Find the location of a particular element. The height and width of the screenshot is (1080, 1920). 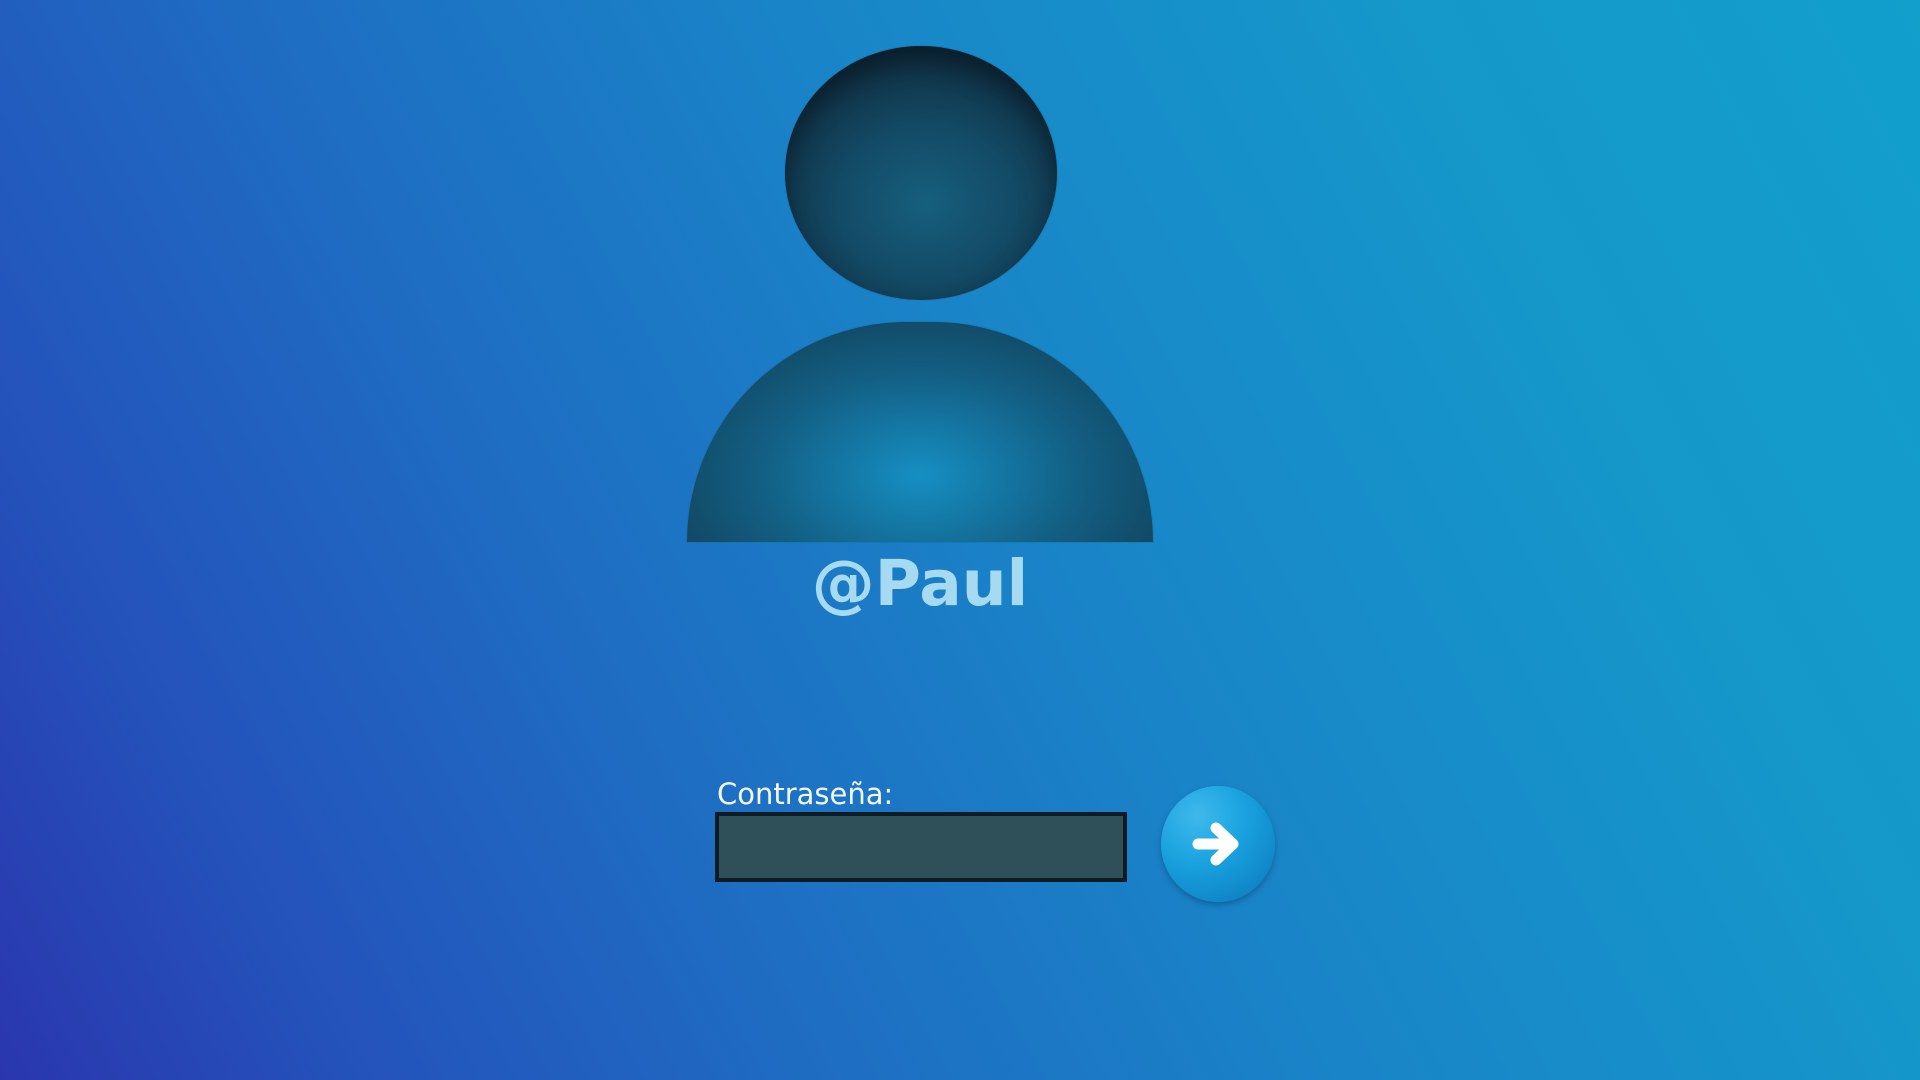

password-input is located at coordinates (921, 847).